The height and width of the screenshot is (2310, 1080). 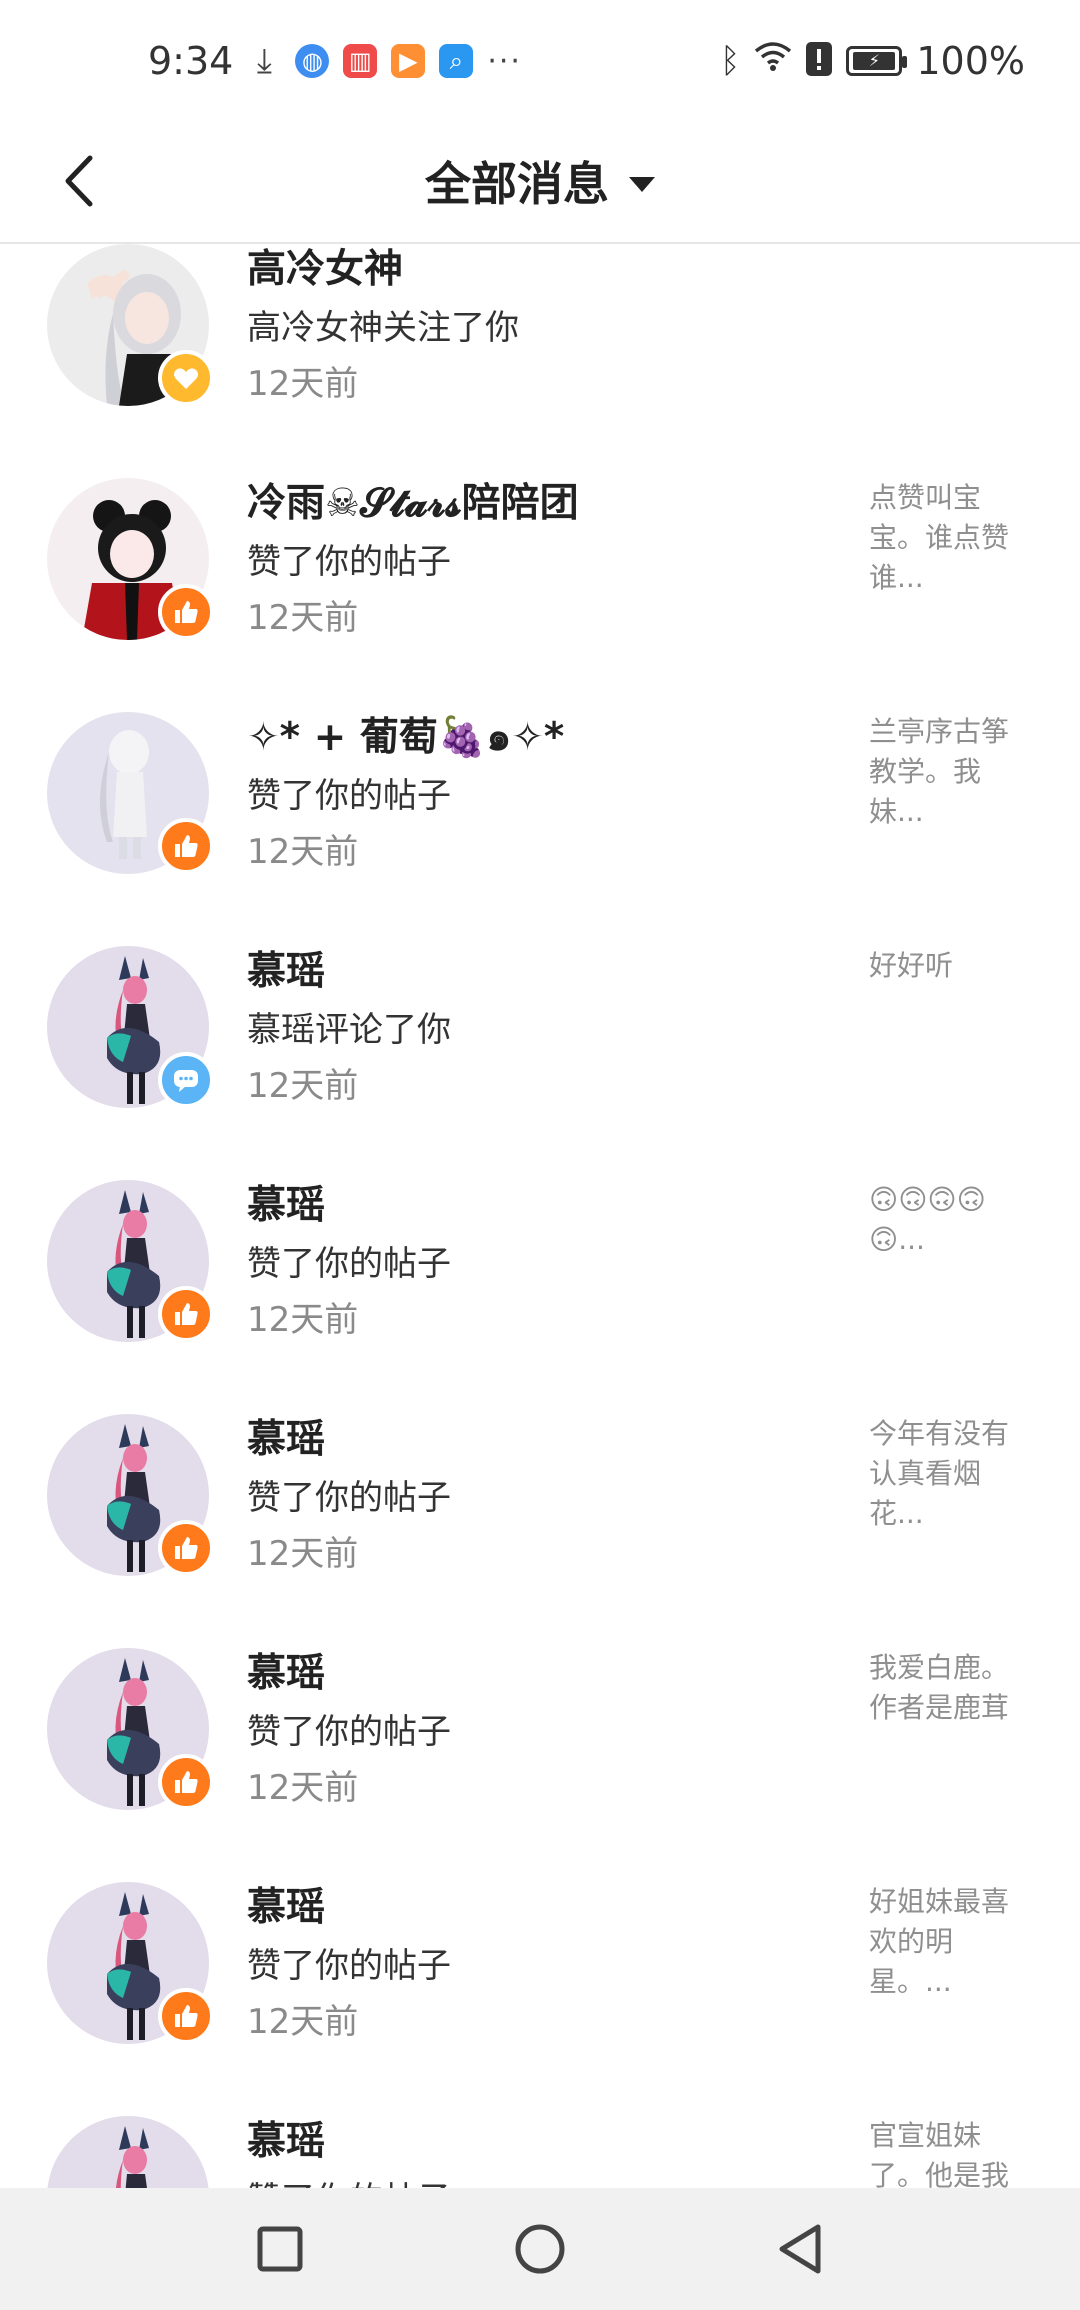 I want to click on top-app-bar: 全部消息, so click(x=540, y=183).